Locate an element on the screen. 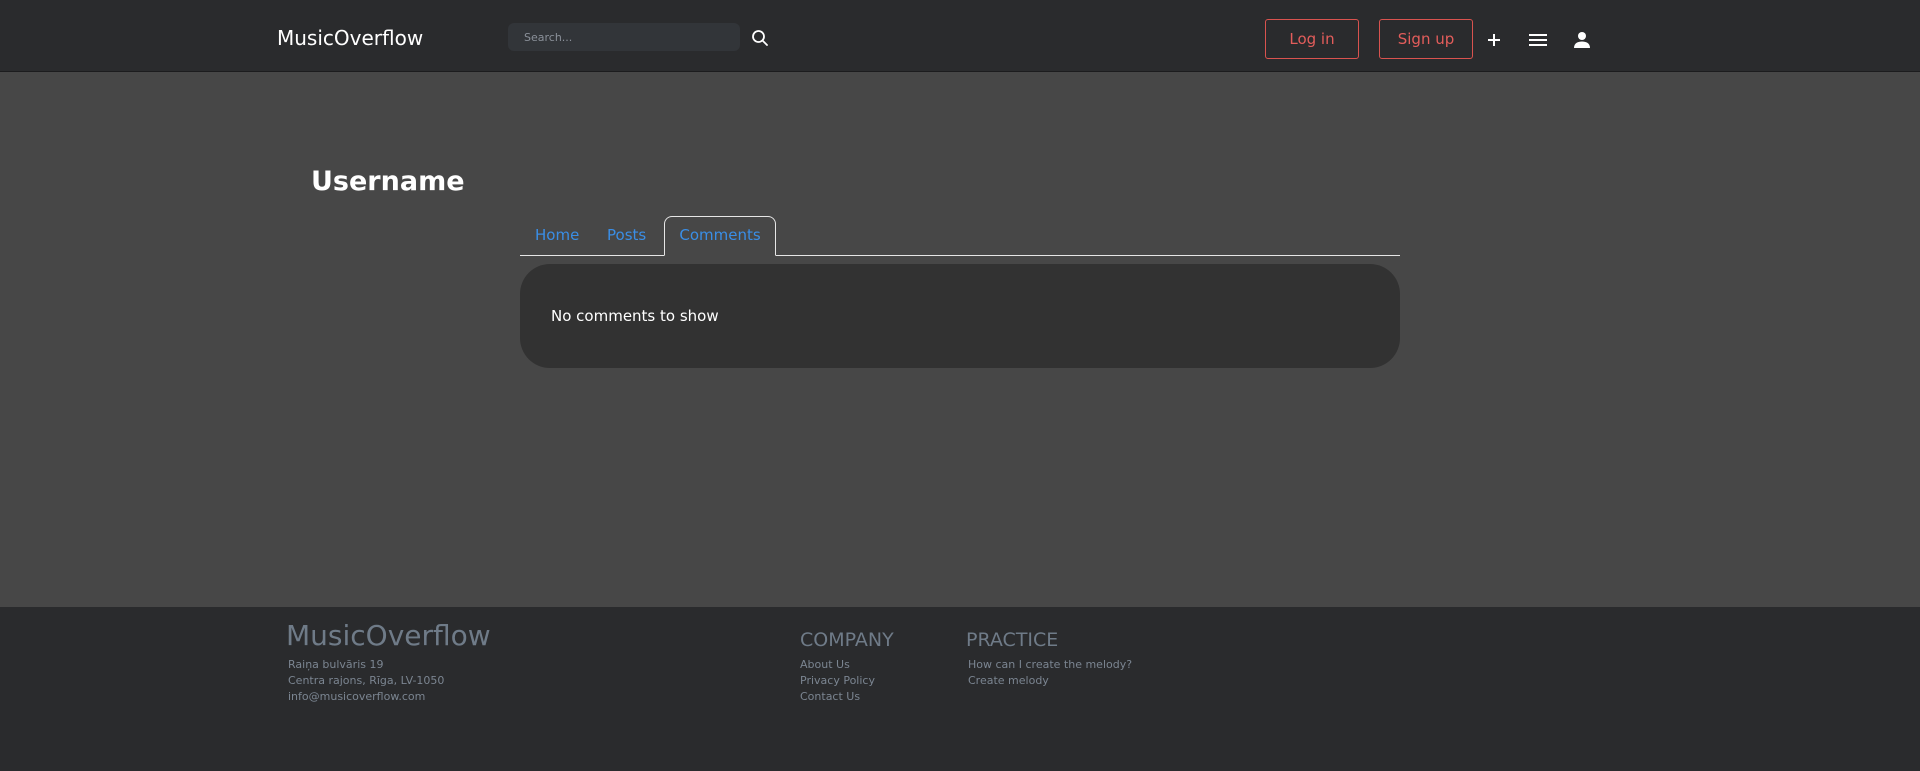 Image resolution: width=1920 pixels, height=771 pixels. login-button: Log in is located at coordinates (1312, 39).